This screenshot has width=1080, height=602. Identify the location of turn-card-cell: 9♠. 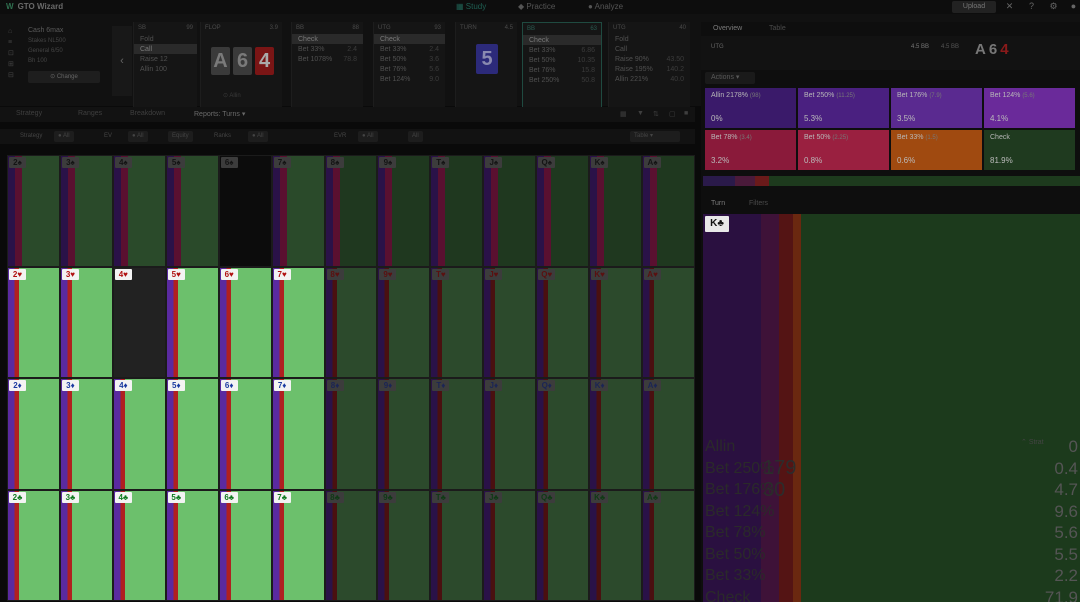
(404, 211).